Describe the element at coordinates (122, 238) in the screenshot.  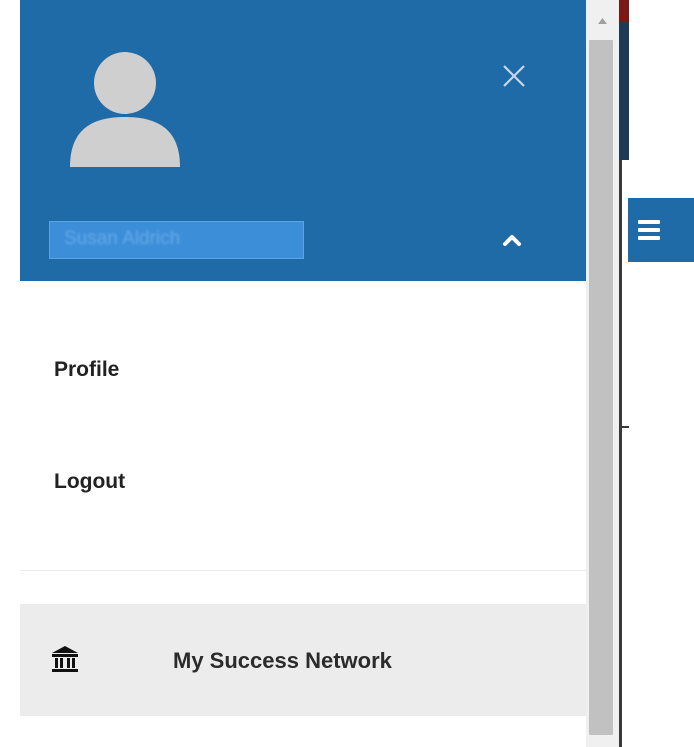
I see `username-label: Susan Aldrich` at that location.